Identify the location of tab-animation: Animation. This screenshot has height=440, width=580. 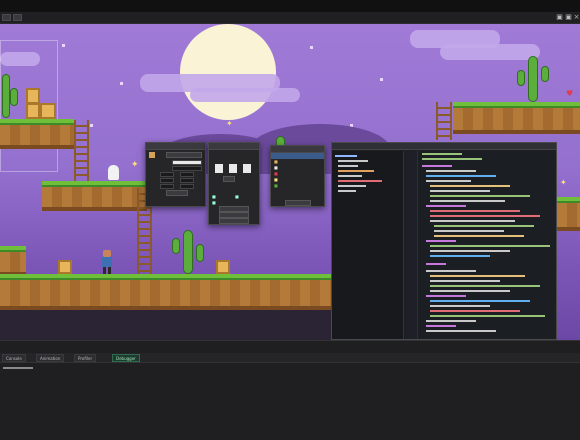
(50, 358).